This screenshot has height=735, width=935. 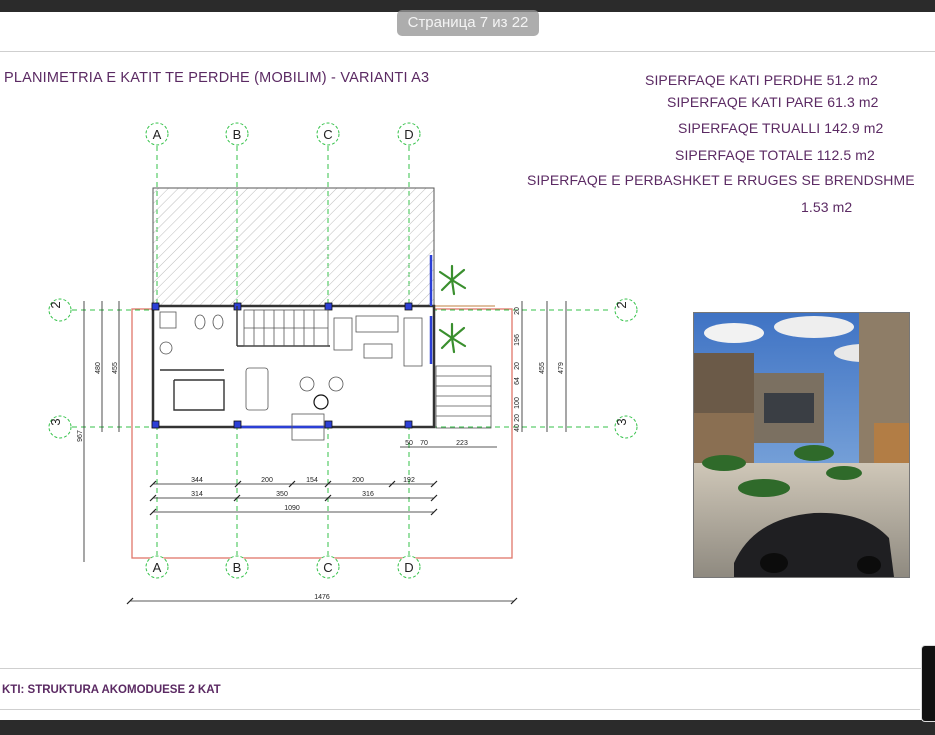 I want to click on grid-label-bottom-d: D, so click(x=408, y=567).